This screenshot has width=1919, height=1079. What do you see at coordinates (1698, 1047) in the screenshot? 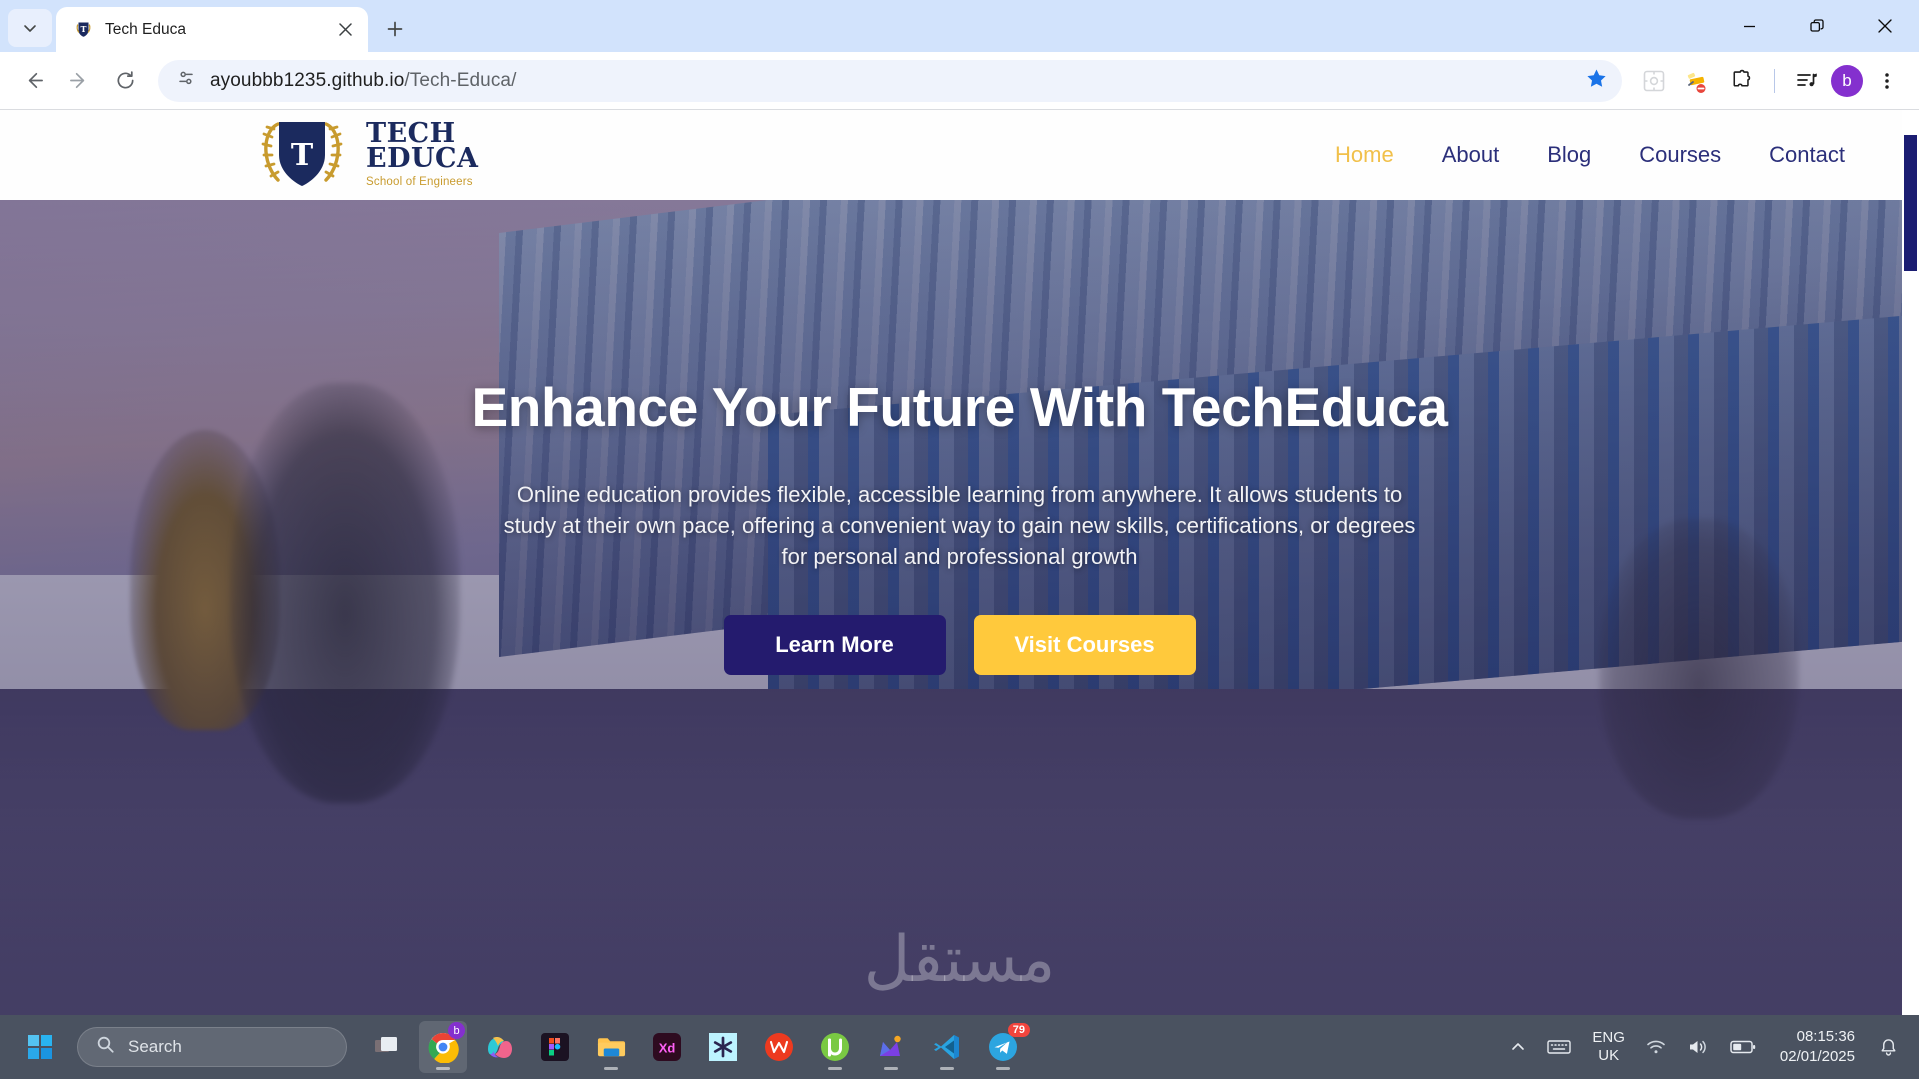
I see `volume-icon` at bounding box center [1698, 1047].